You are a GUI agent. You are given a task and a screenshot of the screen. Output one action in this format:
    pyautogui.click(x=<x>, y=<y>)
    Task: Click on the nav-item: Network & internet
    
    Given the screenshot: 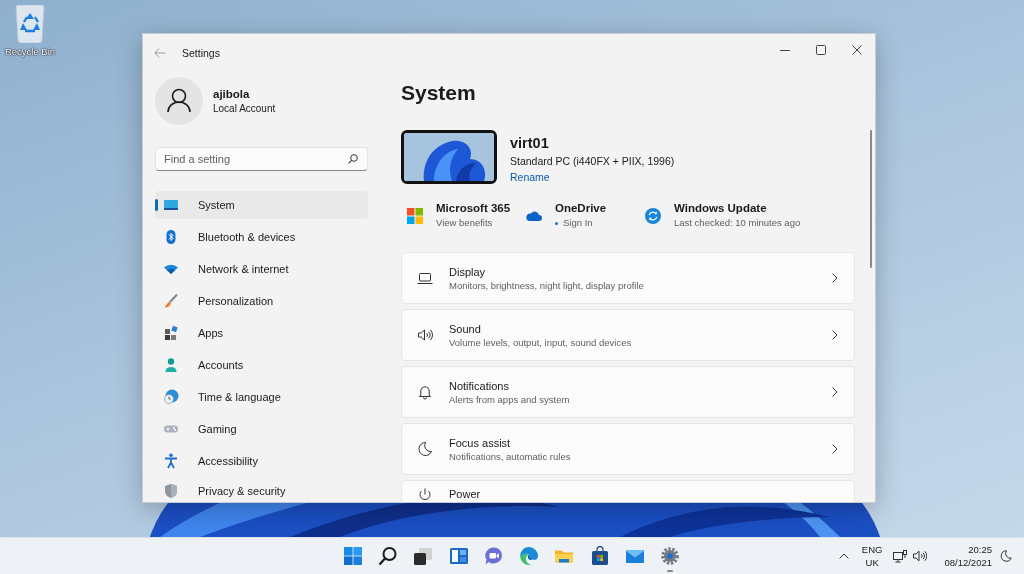 What is the action you would take?
    pyautogui.click(x=261, y=269)
    